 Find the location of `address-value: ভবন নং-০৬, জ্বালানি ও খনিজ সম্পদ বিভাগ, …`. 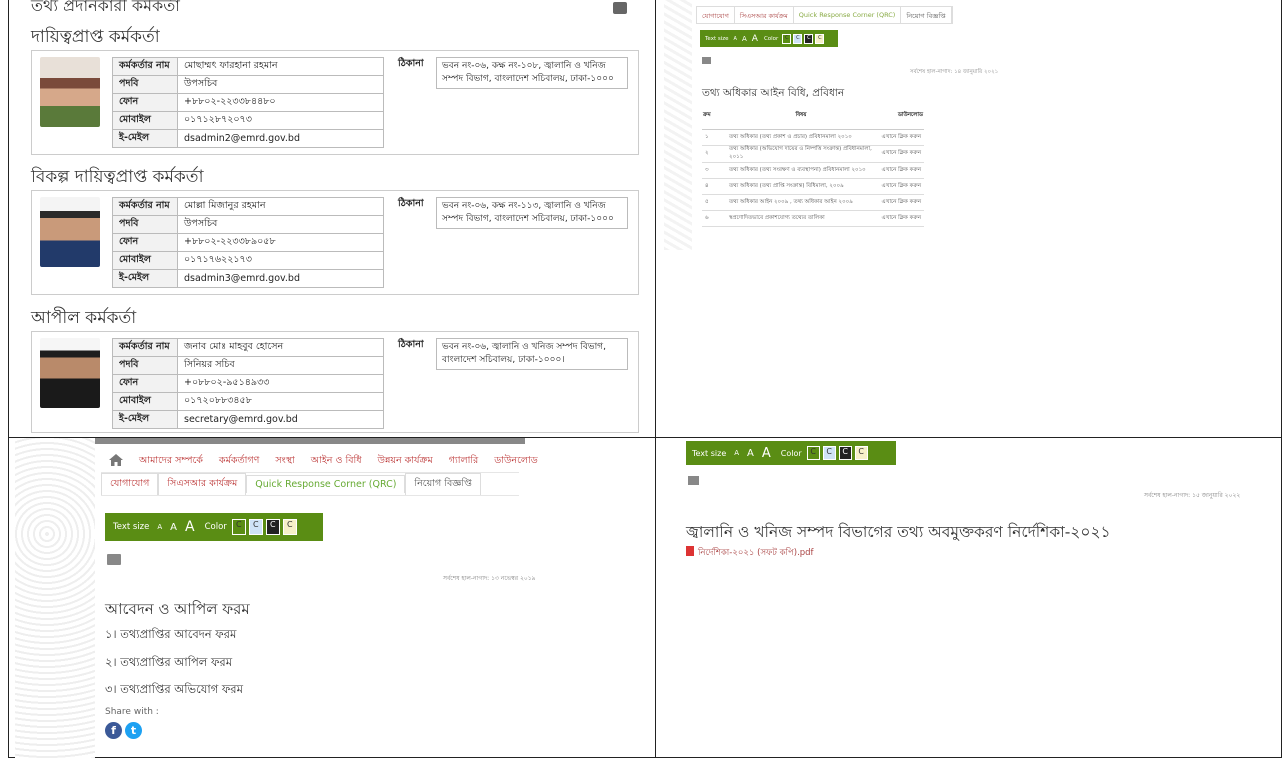

address-value: ভবন নং-০৬, জ্বালানি ও খনিজ সম্পদ বিভাগ, … is located at coordinates (532, 354).